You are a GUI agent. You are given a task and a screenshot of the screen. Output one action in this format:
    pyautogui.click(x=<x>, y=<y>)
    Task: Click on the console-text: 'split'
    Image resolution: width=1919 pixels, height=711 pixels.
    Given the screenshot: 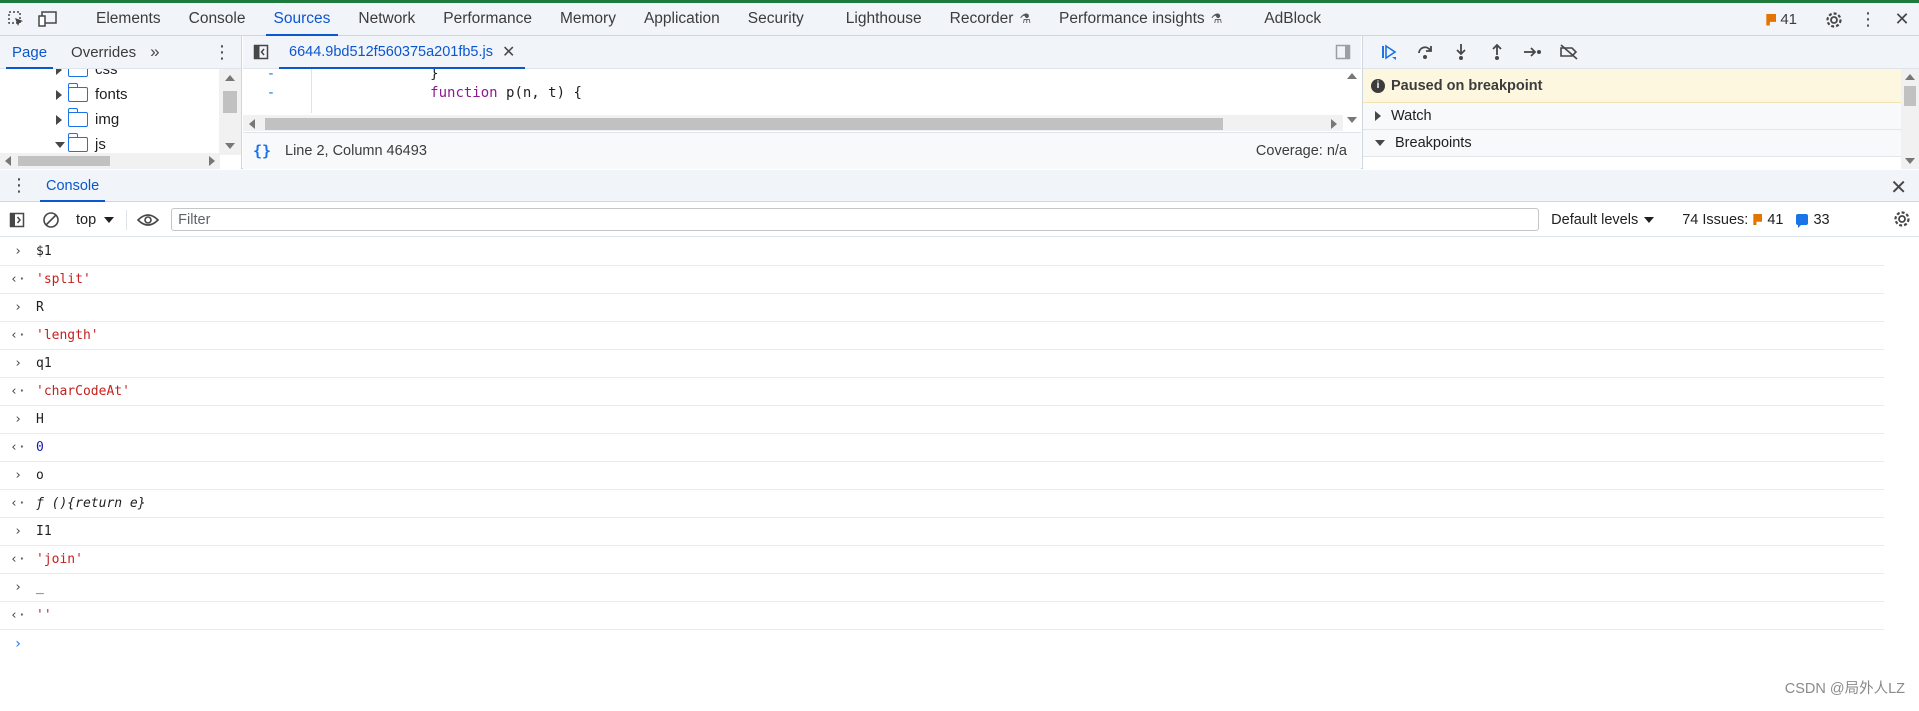 What is the action you would take?
    pyautogui.click(x=63, y=279)
    